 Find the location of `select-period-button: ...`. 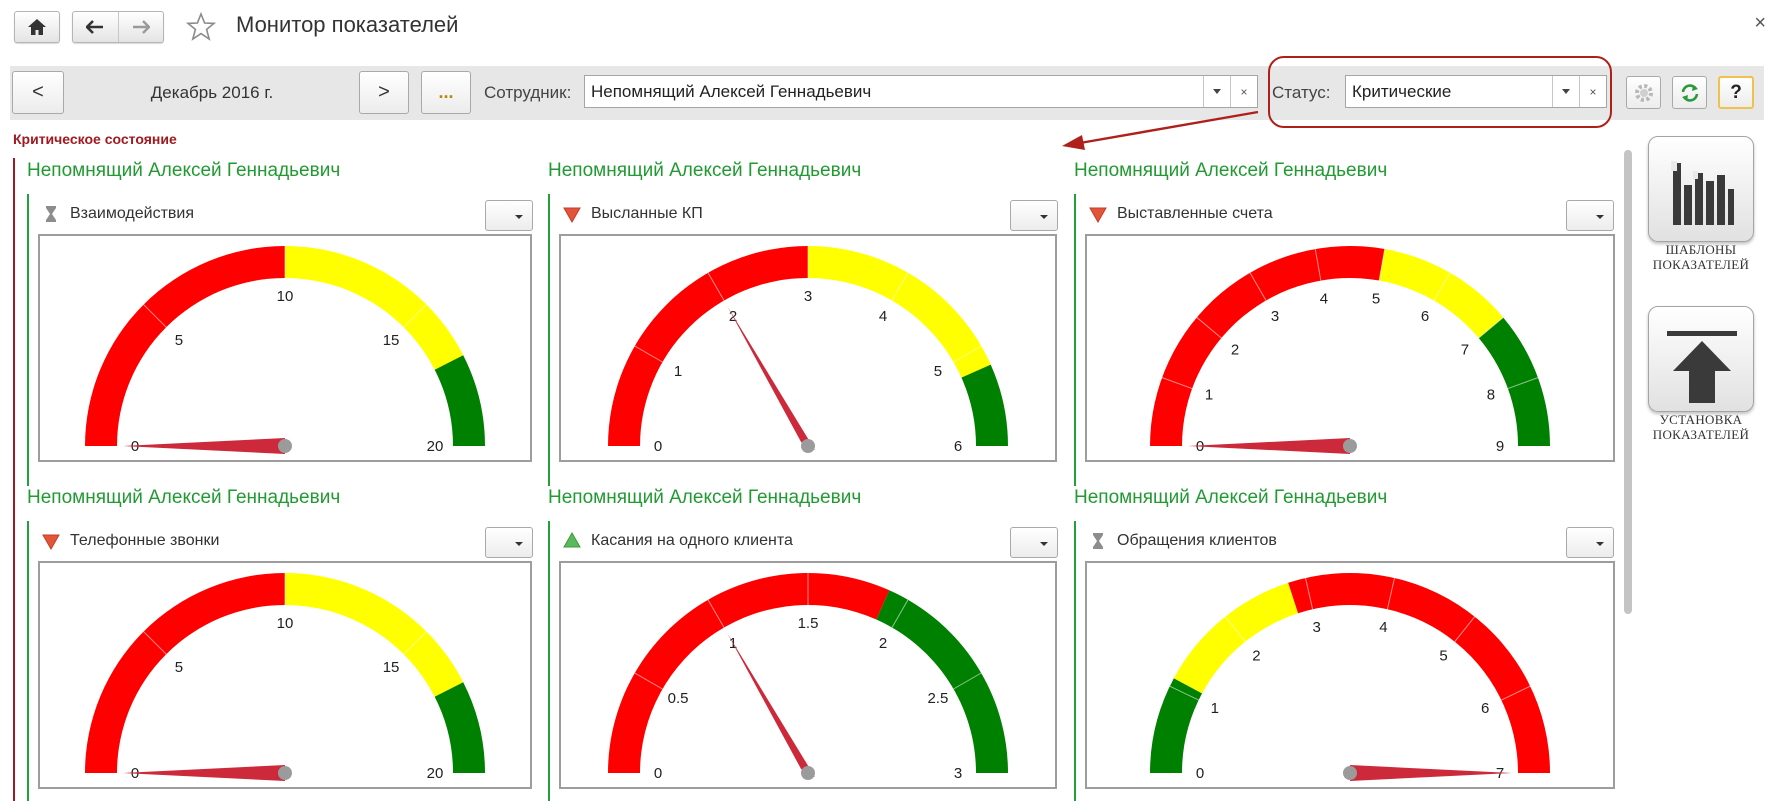

select-period-button: ... is located at coordinates (446, 92).